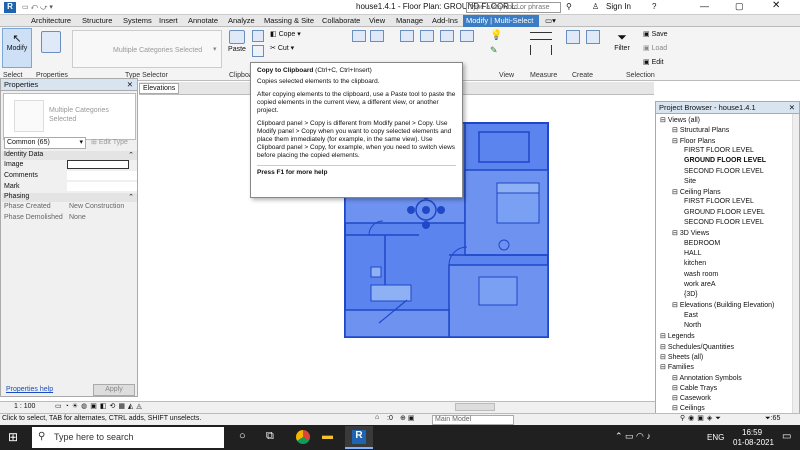 The height and width of the screenshot is (450, 800). What do you see at coordinates (13, 437) in the screenshot?
I see `windows-start-icon: ⊞` at bounding box center [13, 437].